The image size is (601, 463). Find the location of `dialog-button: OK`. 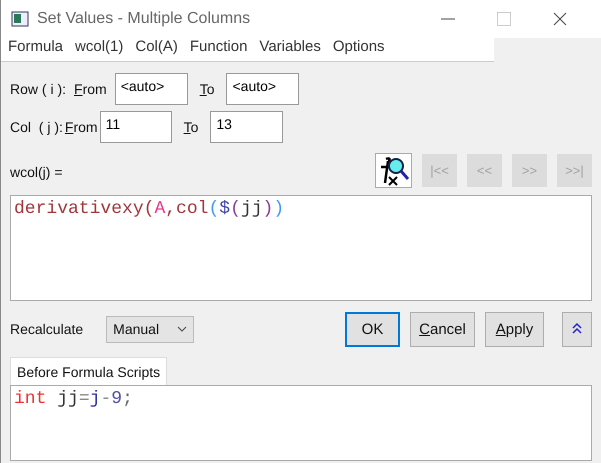

dialog-button: OK is located at coordinates (372, 329).